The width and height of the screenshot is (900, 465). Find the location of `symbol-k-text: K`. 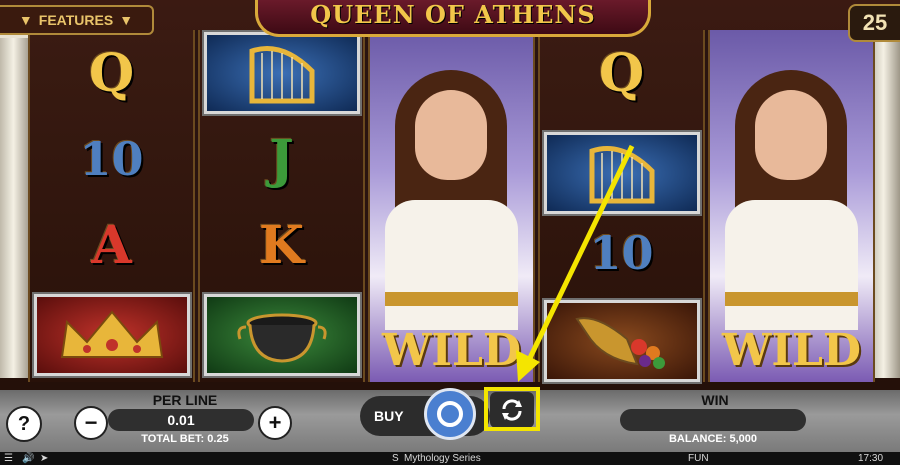

symbol-k-text: K is located at coordinates (281, 245).